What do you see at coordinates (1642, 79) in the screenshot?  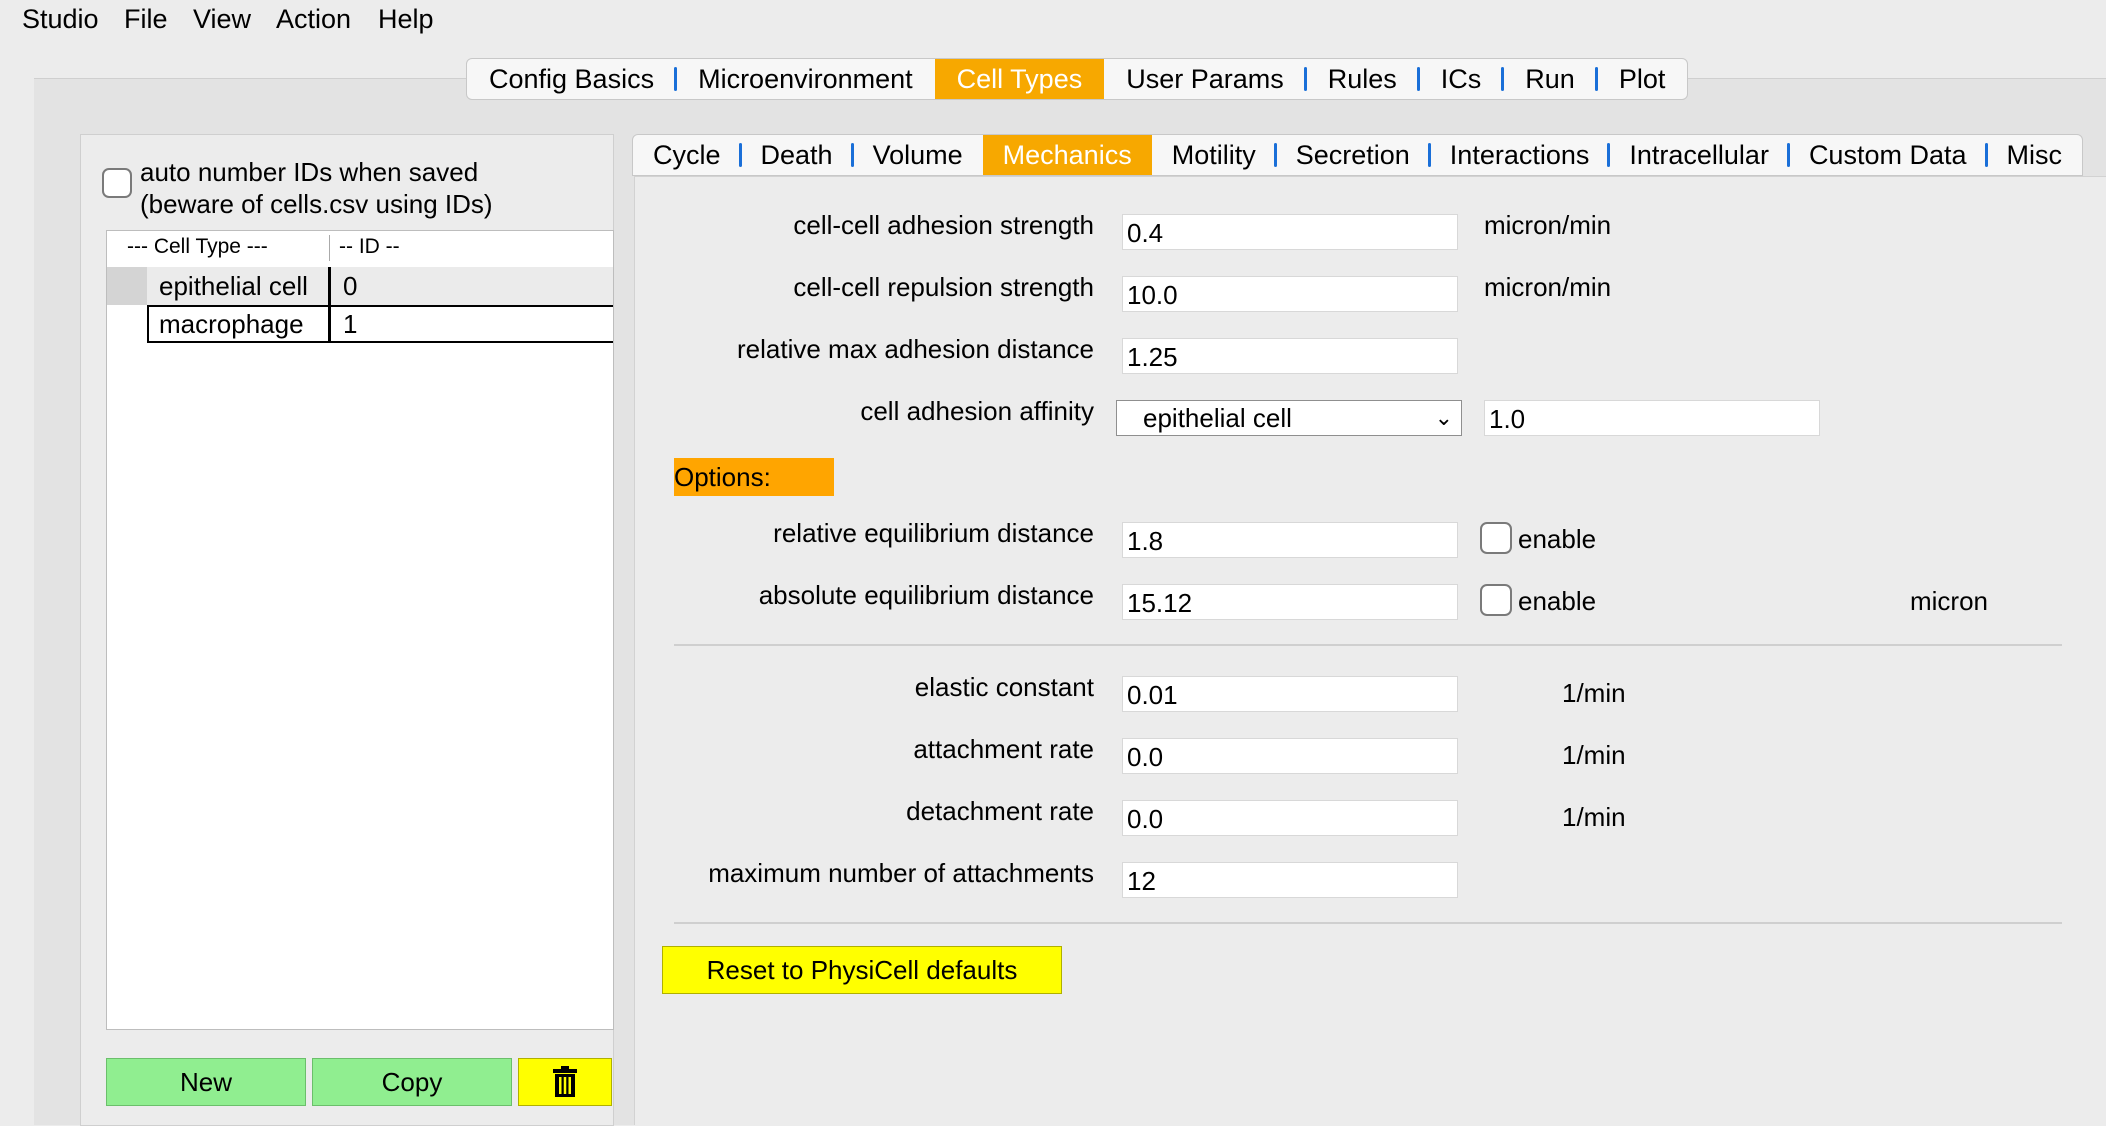 I see `tab-plot: Plot` at bounding box center [1642, 79].